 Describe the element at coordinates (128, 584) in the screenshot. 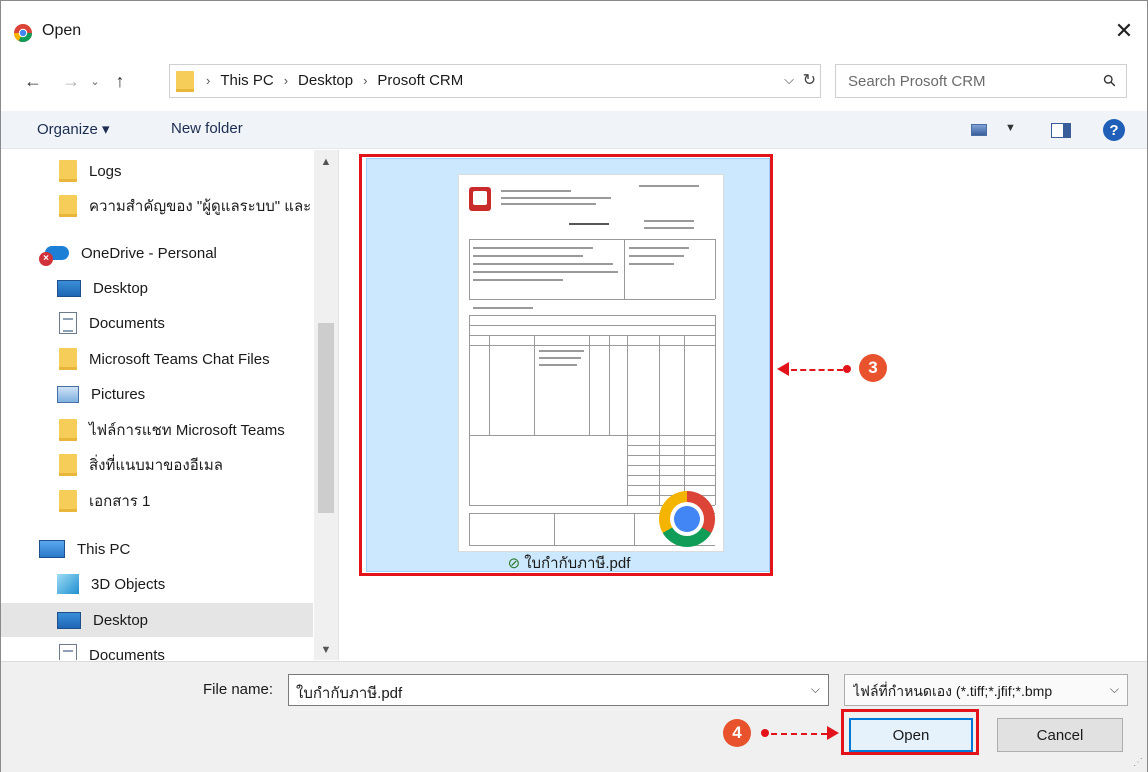

I see `nav-item-label: 3D Objects` at that location.